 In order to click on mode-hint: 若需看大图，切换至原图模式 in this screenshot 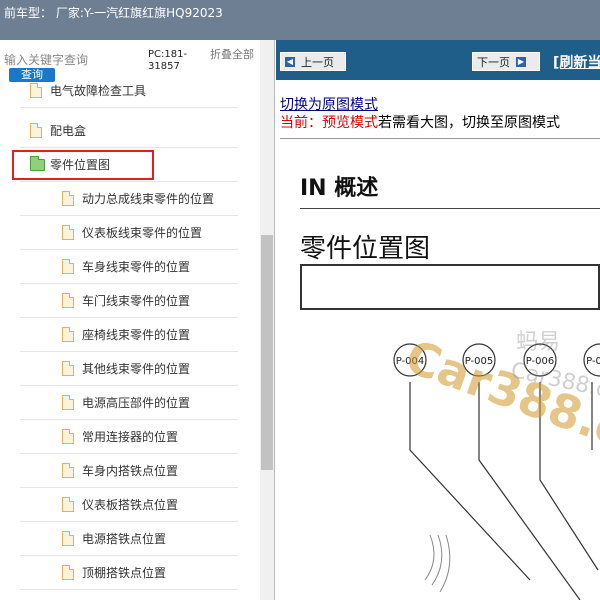, I will do `click(469, 123)`.